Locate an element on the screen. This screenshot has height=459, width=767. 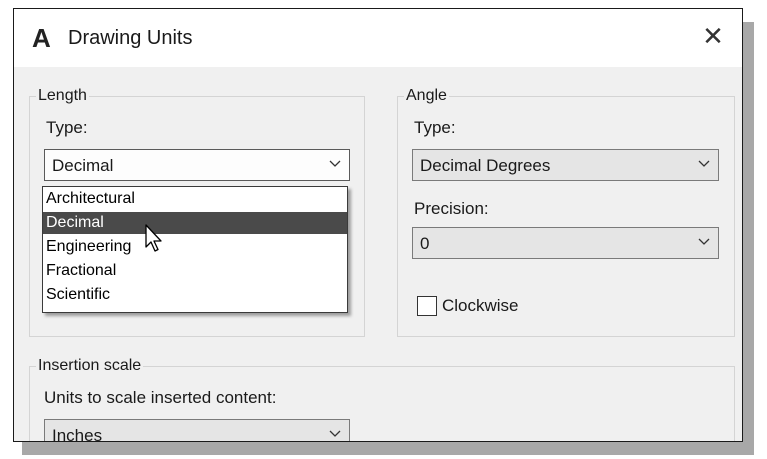
autocad-app-icon: A is located at coordinates (41, 38).